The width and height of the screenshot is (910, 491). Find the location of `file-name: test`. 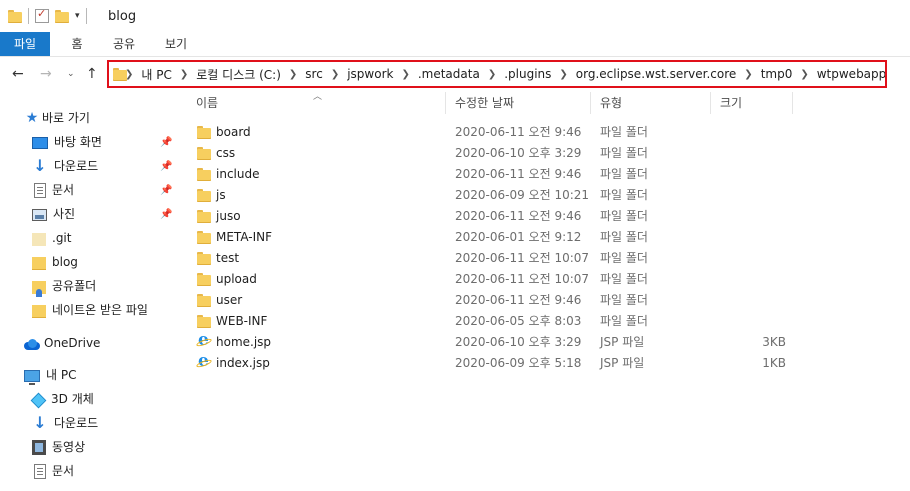

file-name: test is located at coordinates (228, 258).